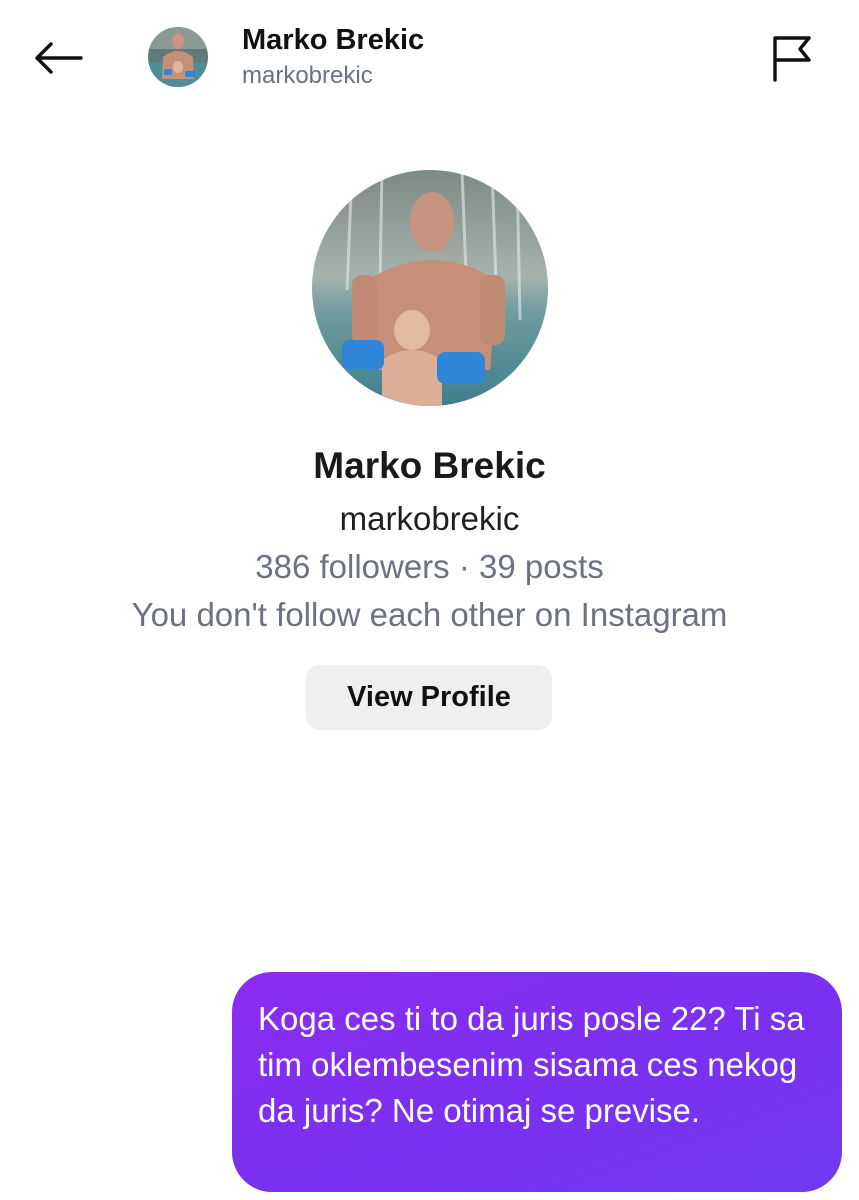 Image resolution: width=859 pixels, height=1200 pixels. I want to click on flag-icon, so click(792, 59).